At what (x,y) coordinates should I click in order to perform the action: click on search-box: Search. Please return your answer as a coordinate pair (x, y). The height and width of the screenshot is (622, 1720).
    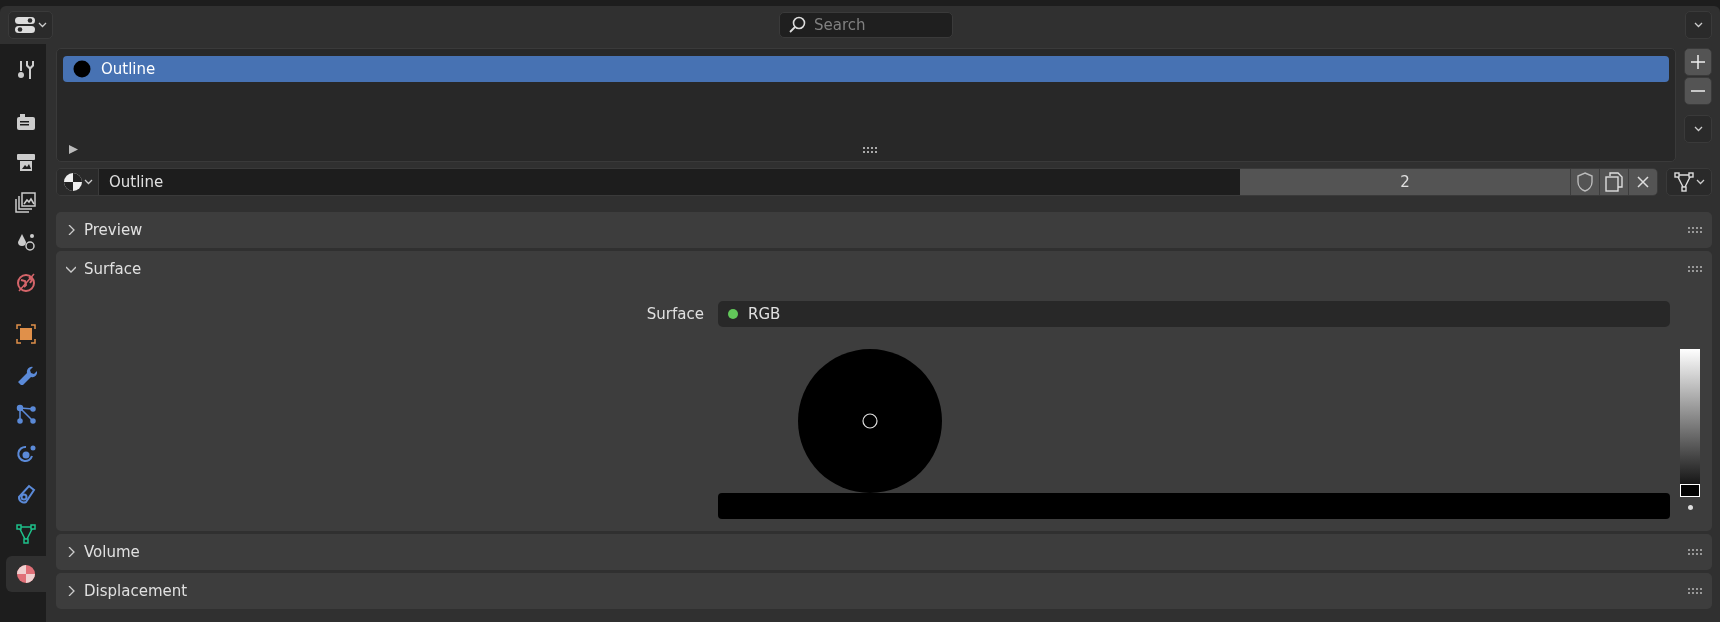
    Looking at the image, I should click on (866, 25).